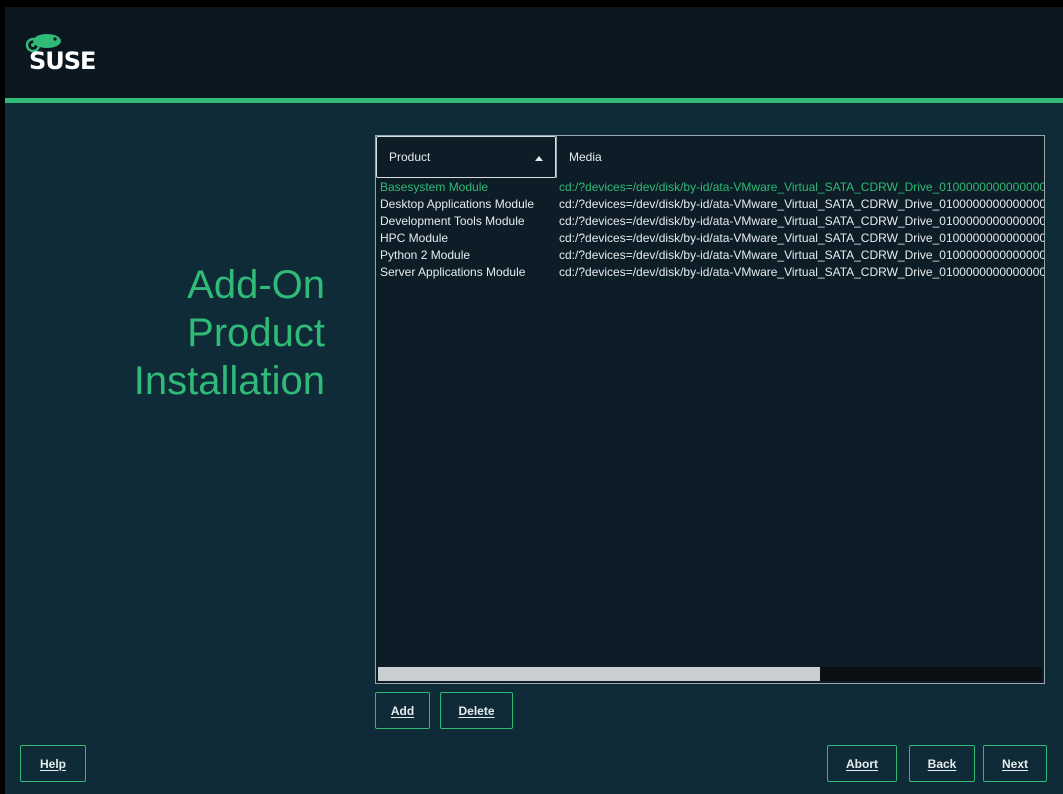 The width and height of the screenshot is (1063, 794). What do you see at coordinates (53, 763) in the screenshot?
I see `help-button: Help` at bounding box center [53, 763].